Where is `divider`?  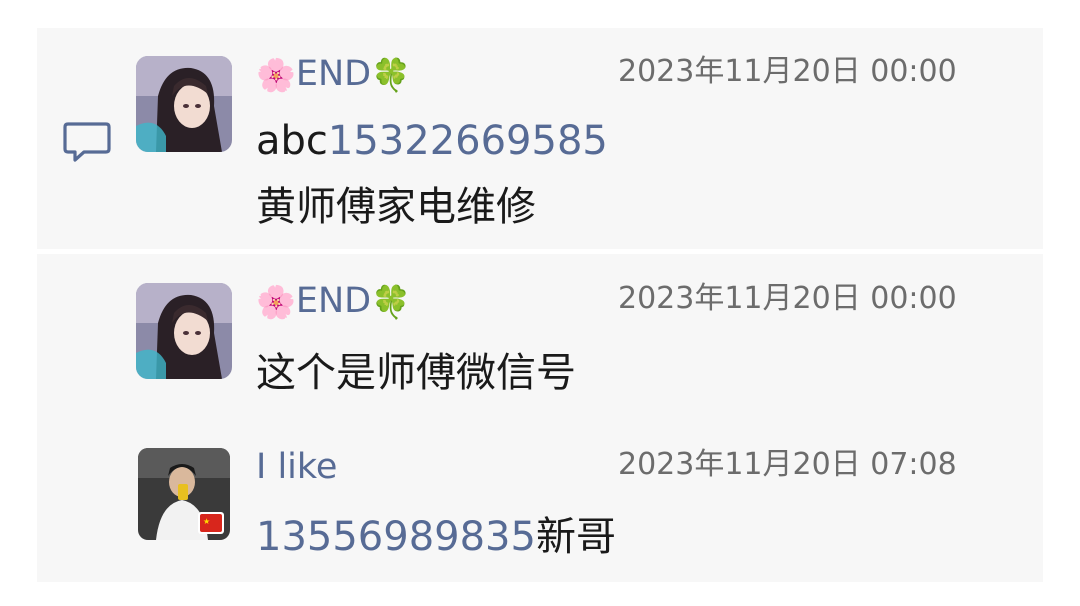 divider is located at coordinates (540, 251).